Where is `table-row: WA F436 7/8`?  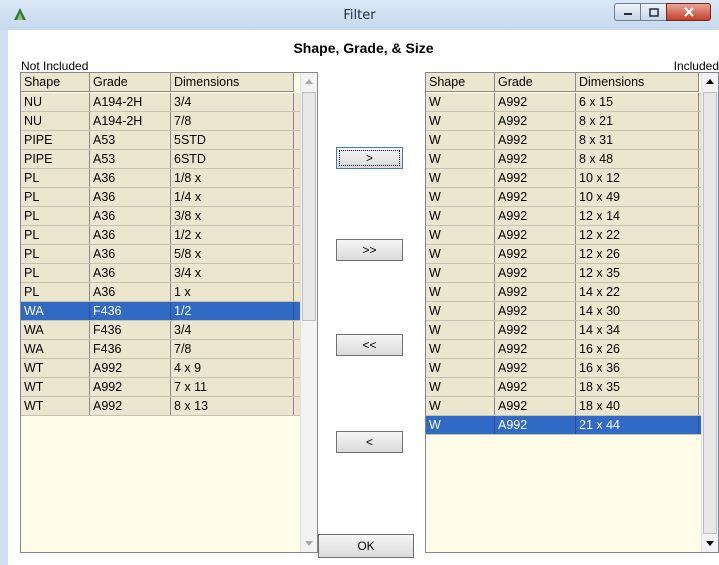
table-row: WA F436 7/8 is located at coordinates (160, 349).